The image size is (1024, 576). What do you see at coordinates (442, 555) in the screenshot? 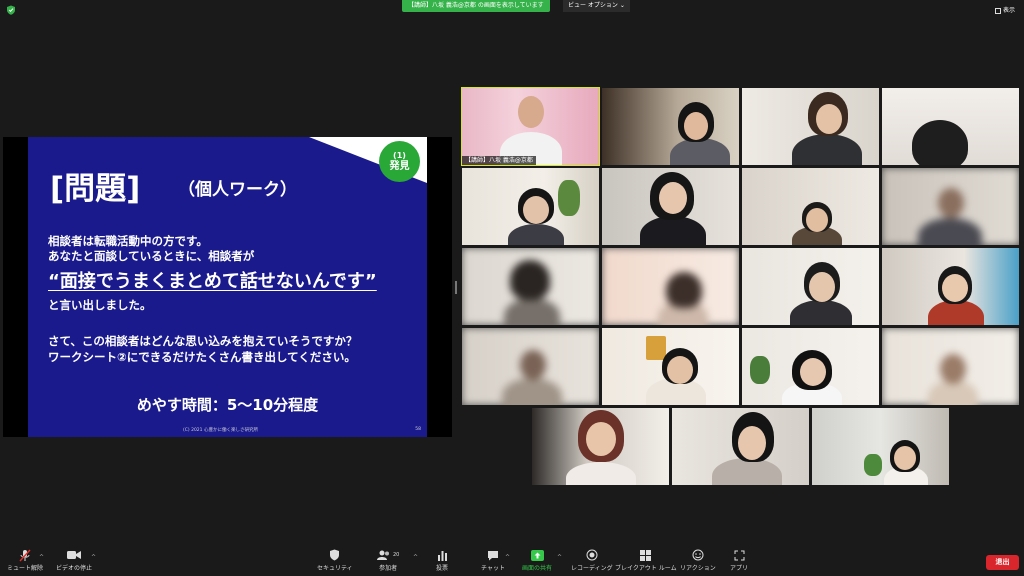
I see `bar-chart-icon` at bounding box center [442, 555].